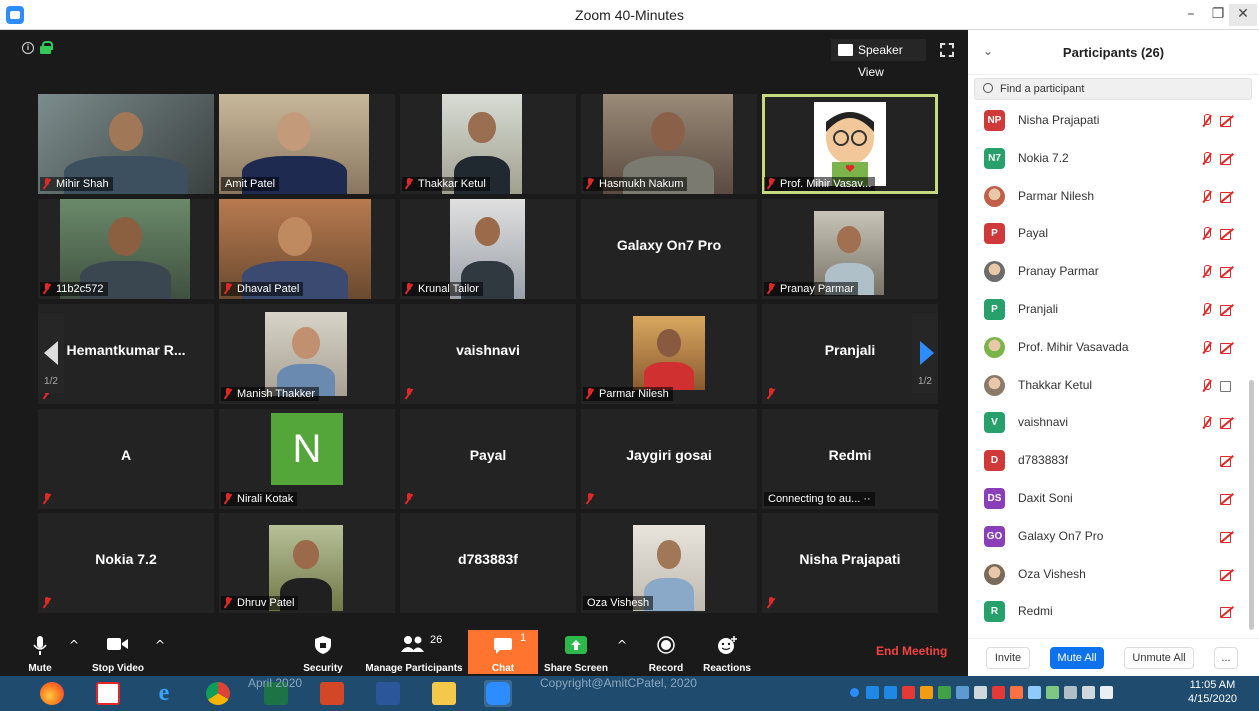 This screenshot has height=711, width=1259. Describe the element at coordinates (1034, 692) in the screenshot. I see `tray-flag-icon` at that location.